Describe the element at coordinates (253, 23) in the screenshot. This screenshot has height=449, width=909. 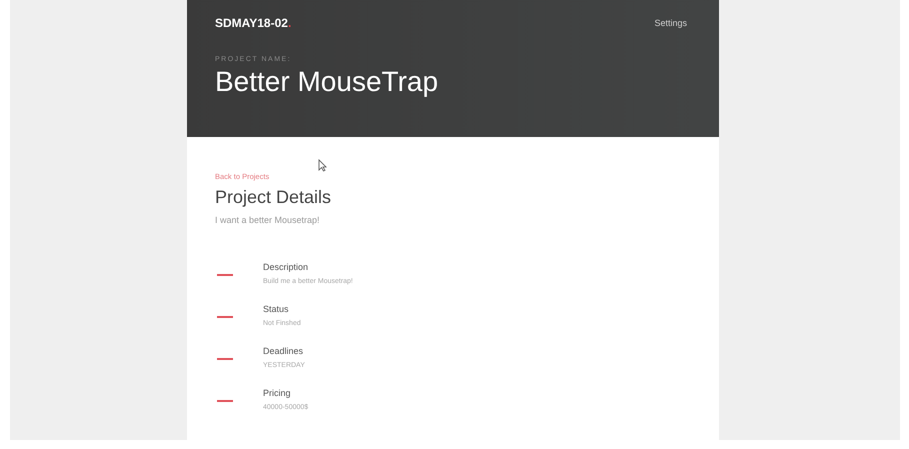
I see `logo: SDMAY18-02.` at that location.